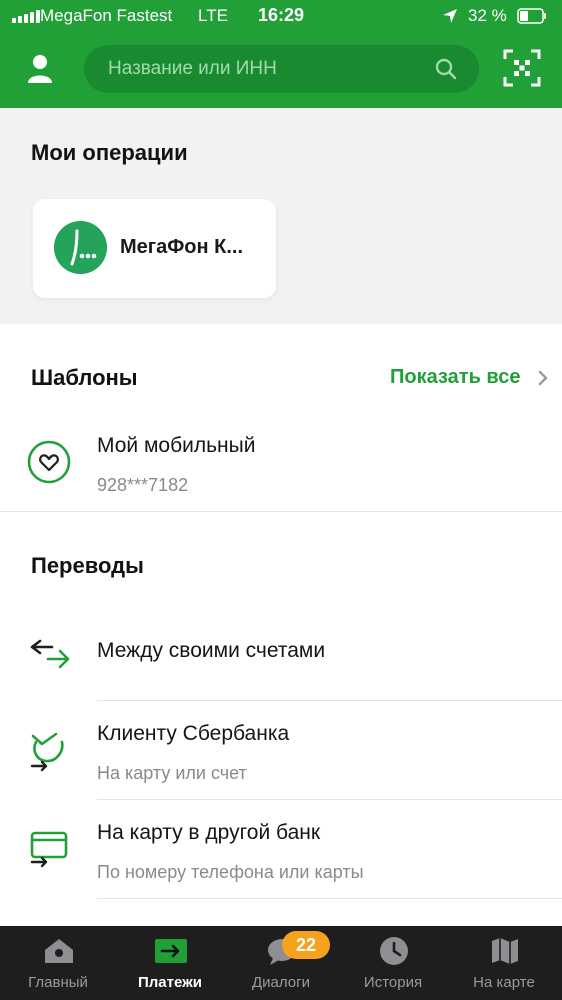 This screenshot has height=1000, width=562. Describe the element at coordinates (192, 68) in the screenshot. I see `search-placeholder: Название или ИНН` at that location.